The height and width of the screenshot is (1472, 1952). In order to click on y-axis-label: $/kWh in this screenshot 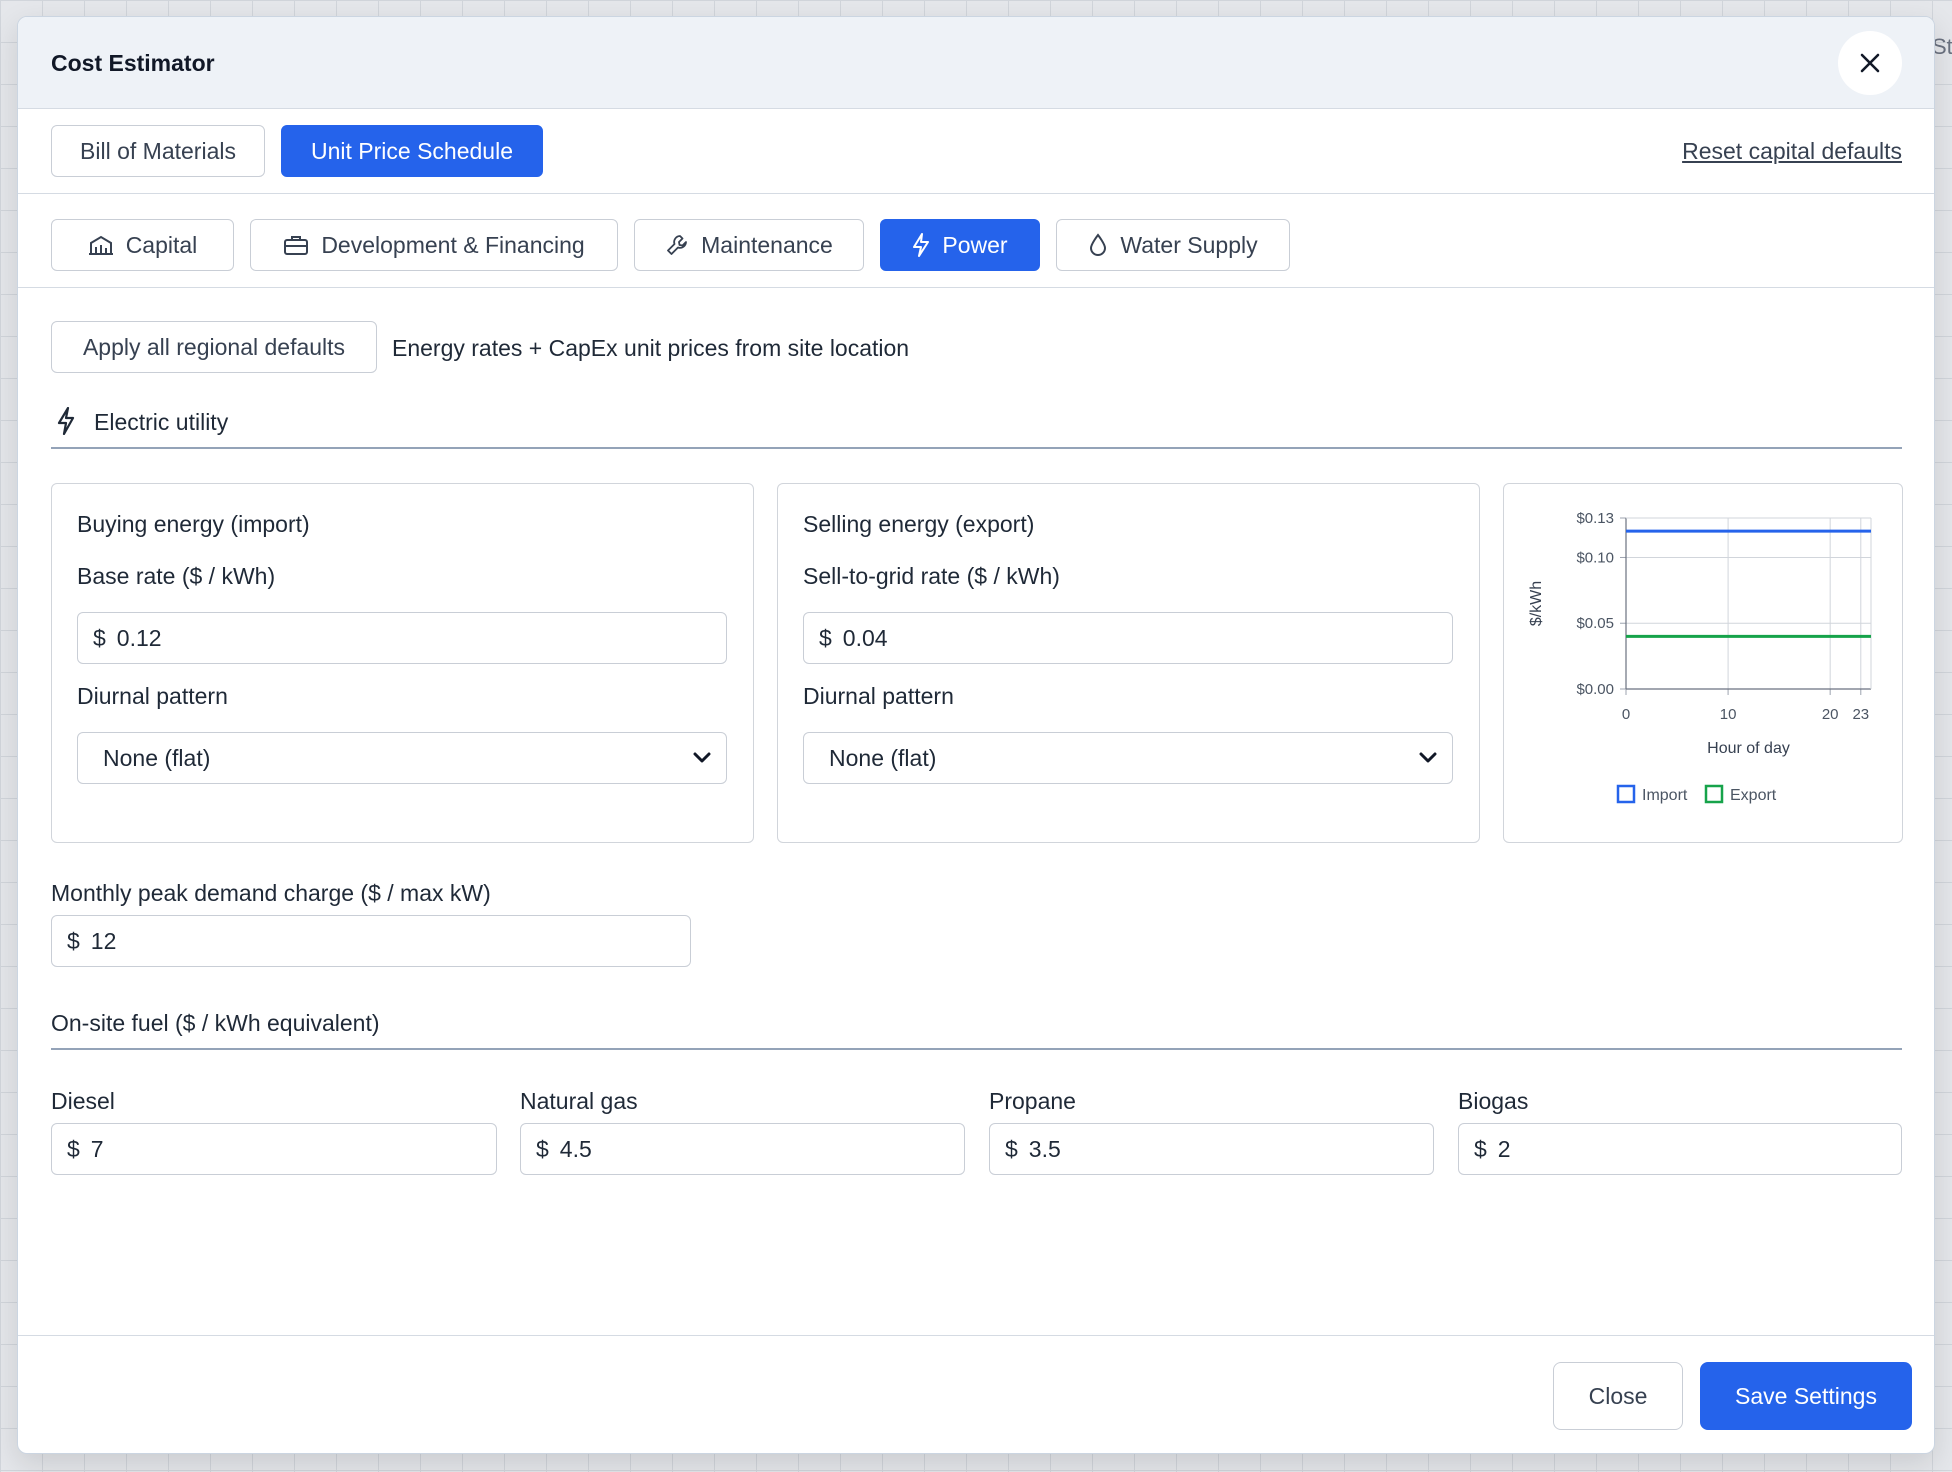, I will do `click(1536, 603)`.